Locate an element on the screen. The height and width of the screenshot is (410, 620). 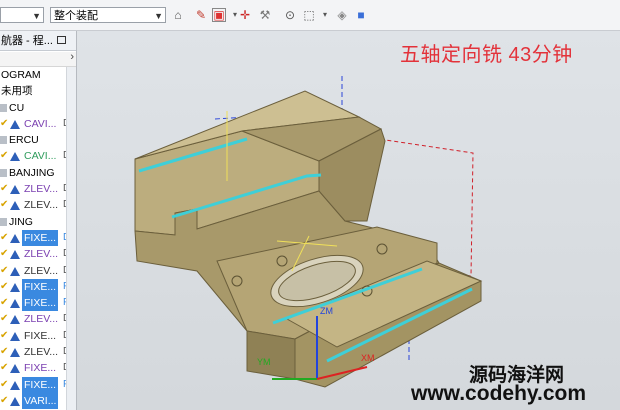
cube-view-icon: ■ is located at coordinates (361, 15).